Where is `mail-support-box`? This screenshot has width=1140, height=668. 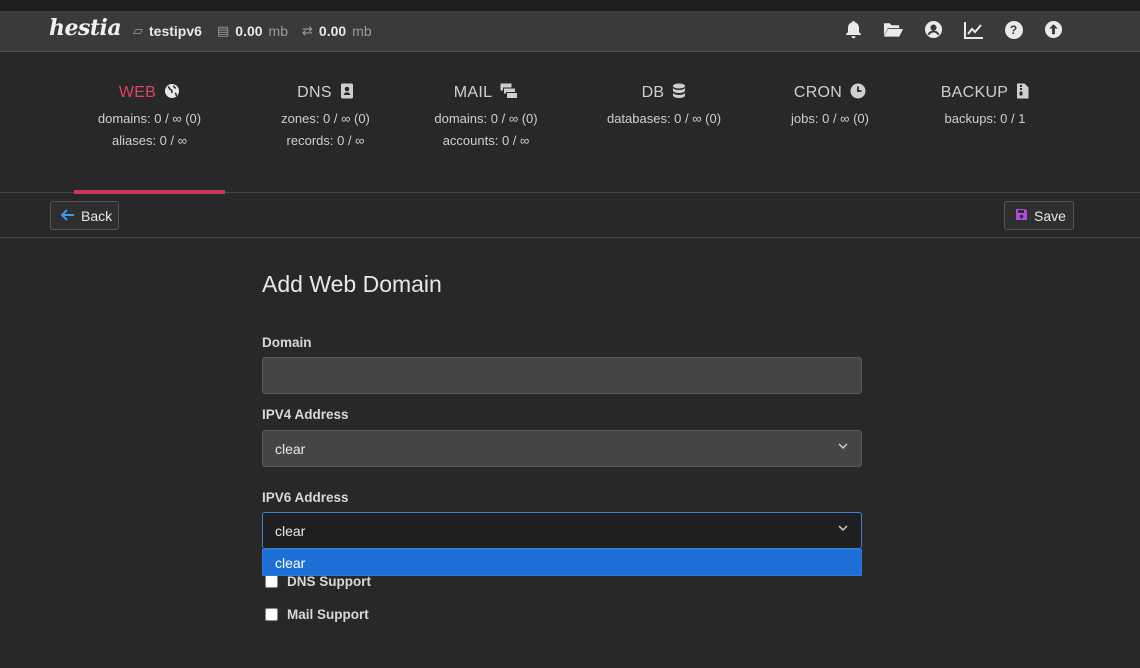 mail-support-box is located at coordinates (271, 614).